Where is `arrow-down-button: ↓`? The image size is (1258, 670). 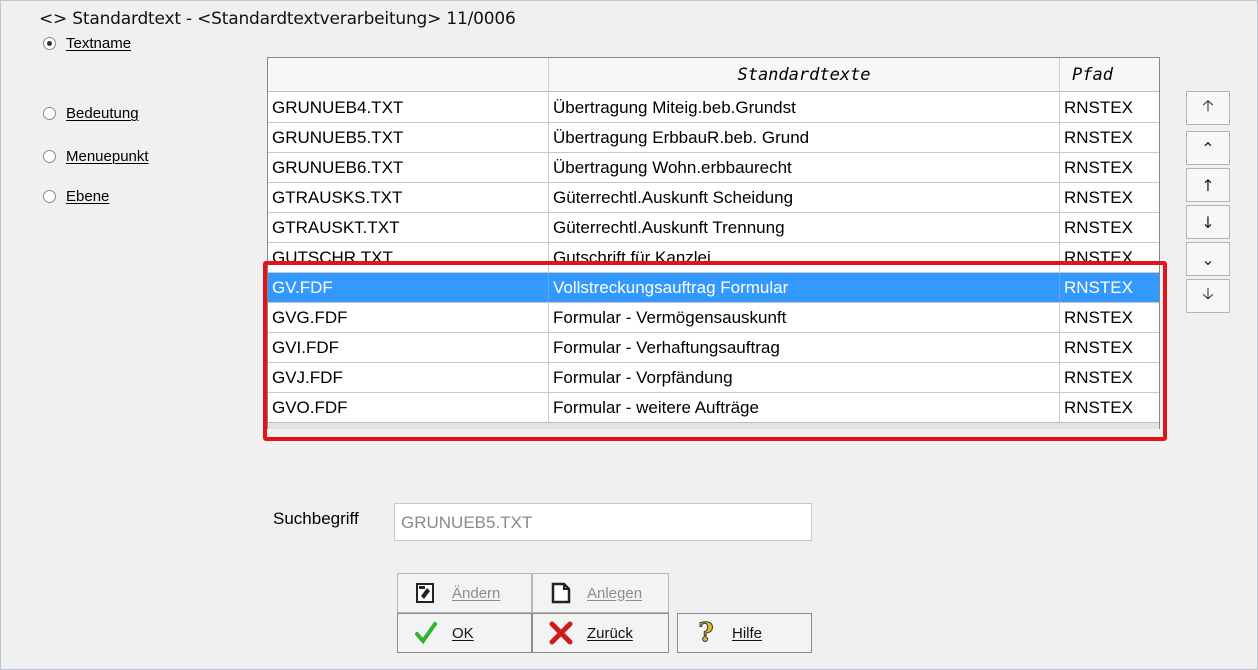
arrow-down-button: ↓ is located at coordinates (1208, 222).